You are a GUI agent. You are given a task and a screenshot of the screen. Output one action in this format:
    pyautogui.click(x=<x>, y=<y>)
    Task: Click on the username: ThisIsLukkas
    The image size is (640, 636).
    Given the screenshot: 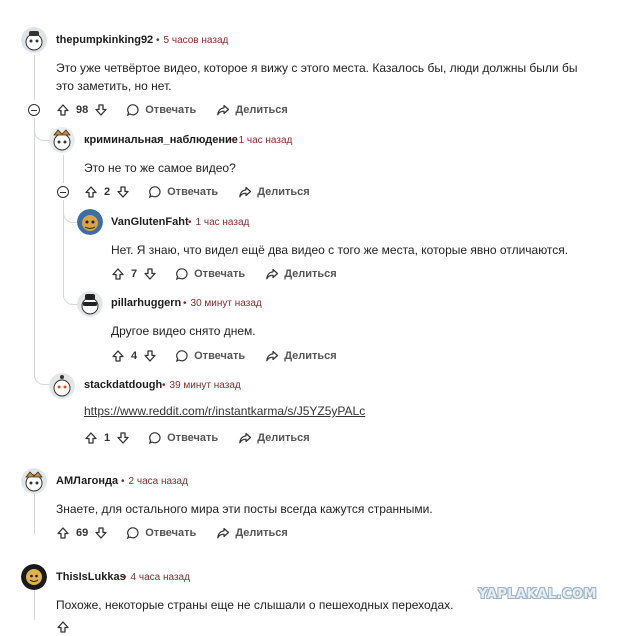 What is the action you would take?
    pyautogui.click(x=91, y=577)
    